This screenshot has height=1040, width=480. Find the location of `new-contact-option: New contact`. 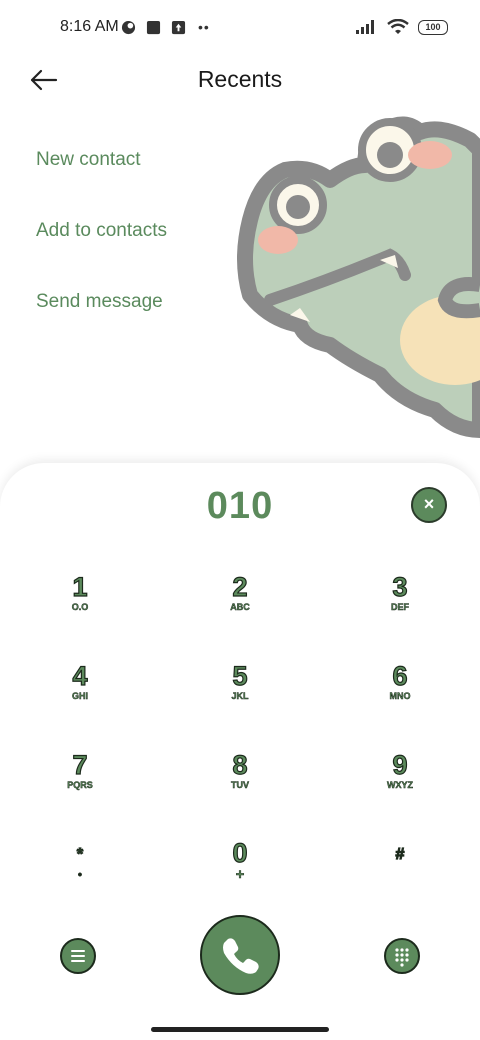

new-contact-option: New contact is located at coordinates (101, 180).